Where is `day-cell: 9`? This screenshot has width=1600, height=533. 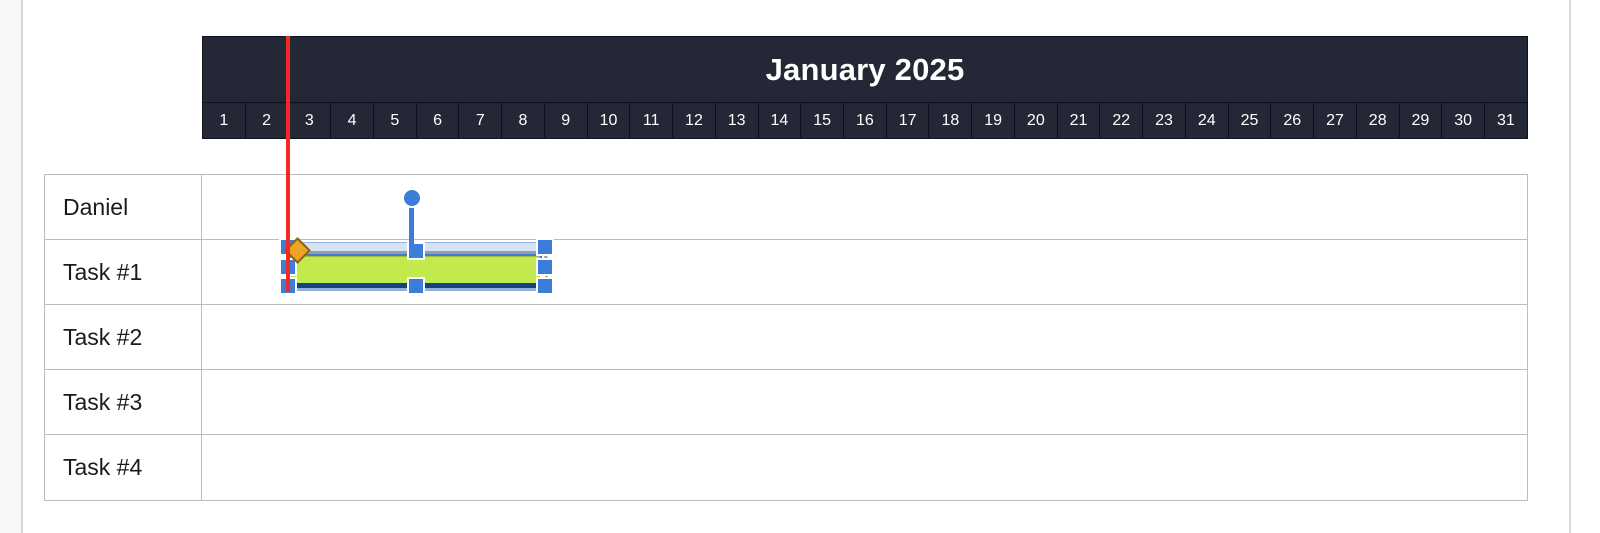
day-cell: 9 is located at coordinates (566, 120).